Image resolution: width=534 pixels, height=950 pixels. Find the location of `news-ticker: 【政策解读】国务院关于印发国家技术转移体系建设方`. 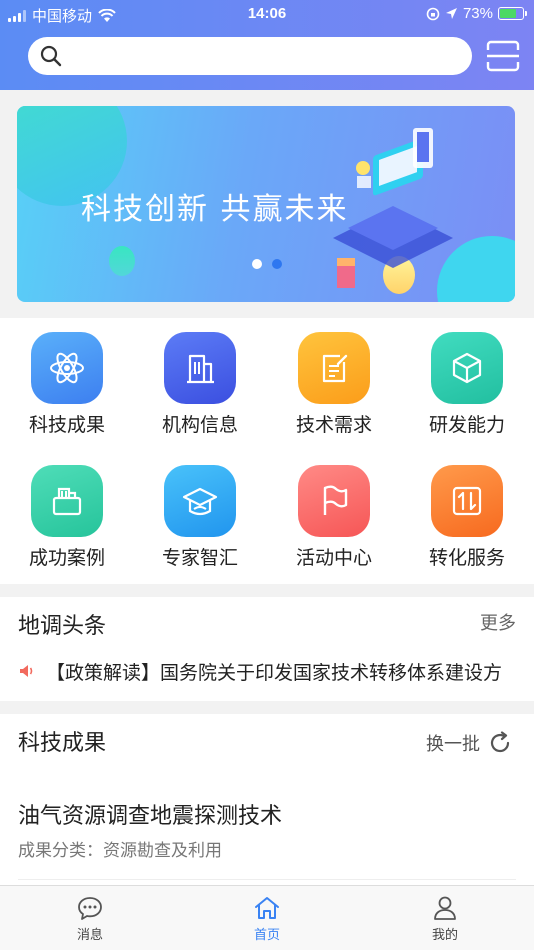

news-ticker: 【政策解读】国务院关于印发国家技术转移体系建设方 is located at coordinates (268, 671).